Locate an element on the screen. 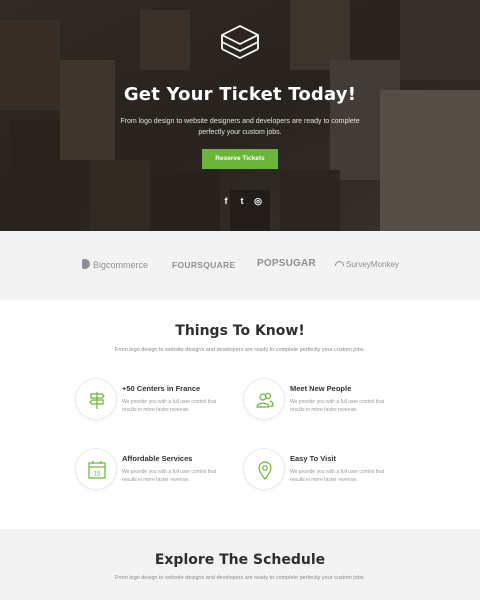 The height and width of the screenshot is (600, 480). brand-bigcommerce: Bigcommerce is located at coordinates (115, 264).